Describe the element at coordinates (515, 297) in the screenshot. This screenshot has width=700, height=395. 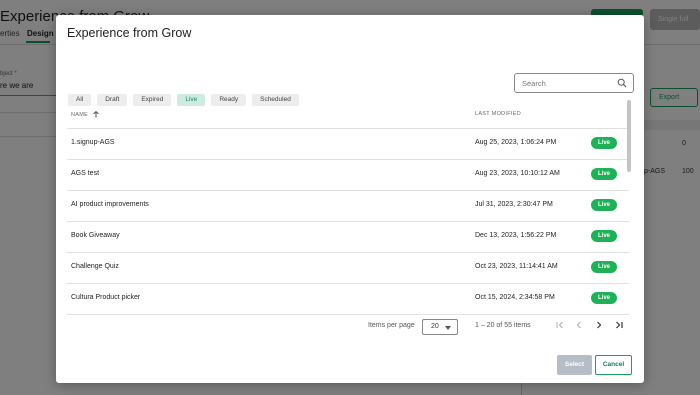
I see `row-last-modified: Oct 15, 2024, 2:34:58 PM` at that location.